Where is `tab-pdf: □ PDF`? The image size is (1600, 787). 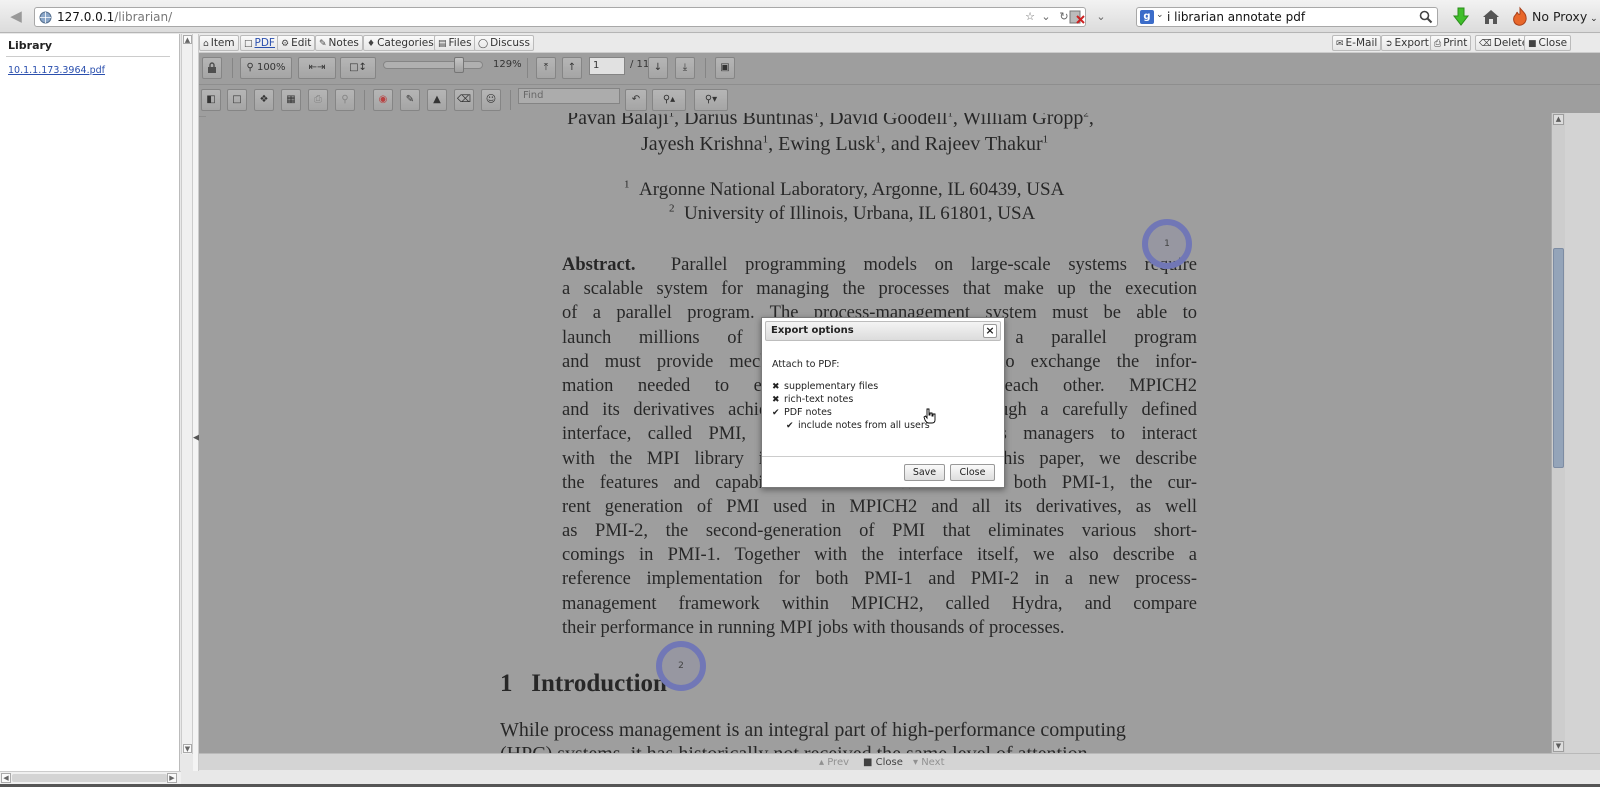 tab-pdf: □ PDF is located at coordinates (259, 43).